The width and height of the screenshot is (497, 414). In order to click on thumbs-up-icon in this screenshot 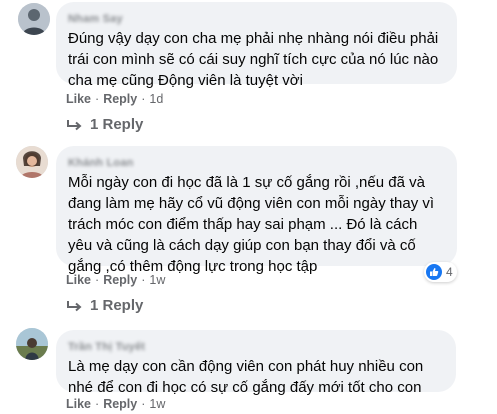, I will do `click(434, 272)`.